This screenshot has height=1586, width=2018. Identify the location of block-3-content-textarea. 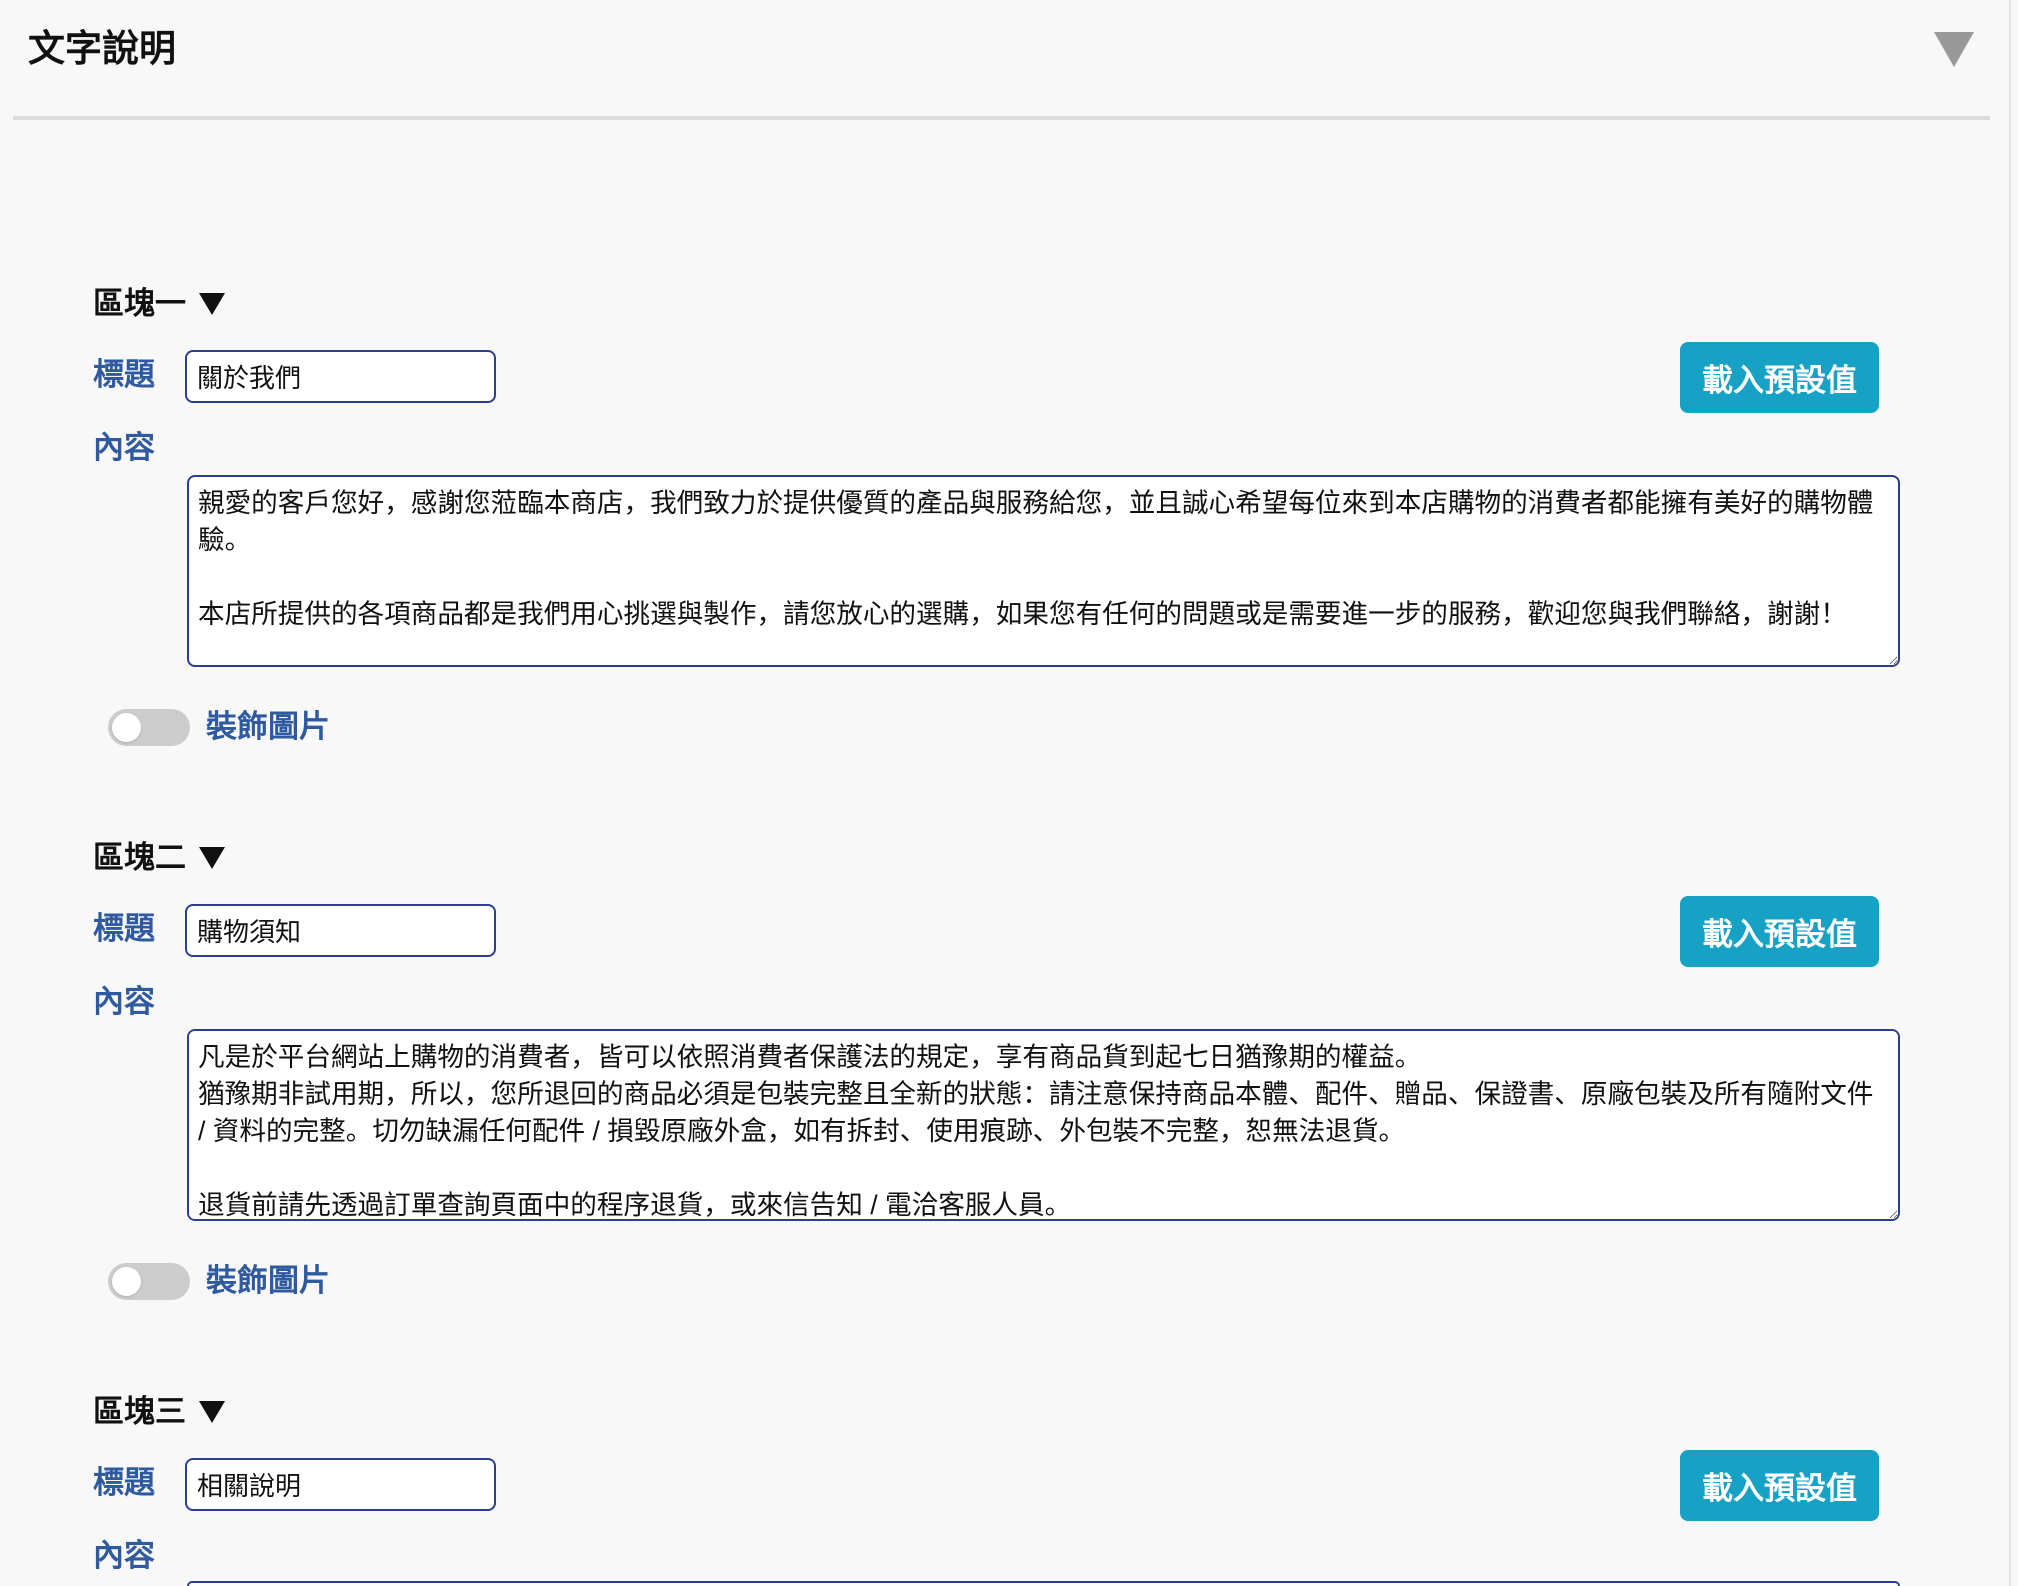
(1043, 1583).